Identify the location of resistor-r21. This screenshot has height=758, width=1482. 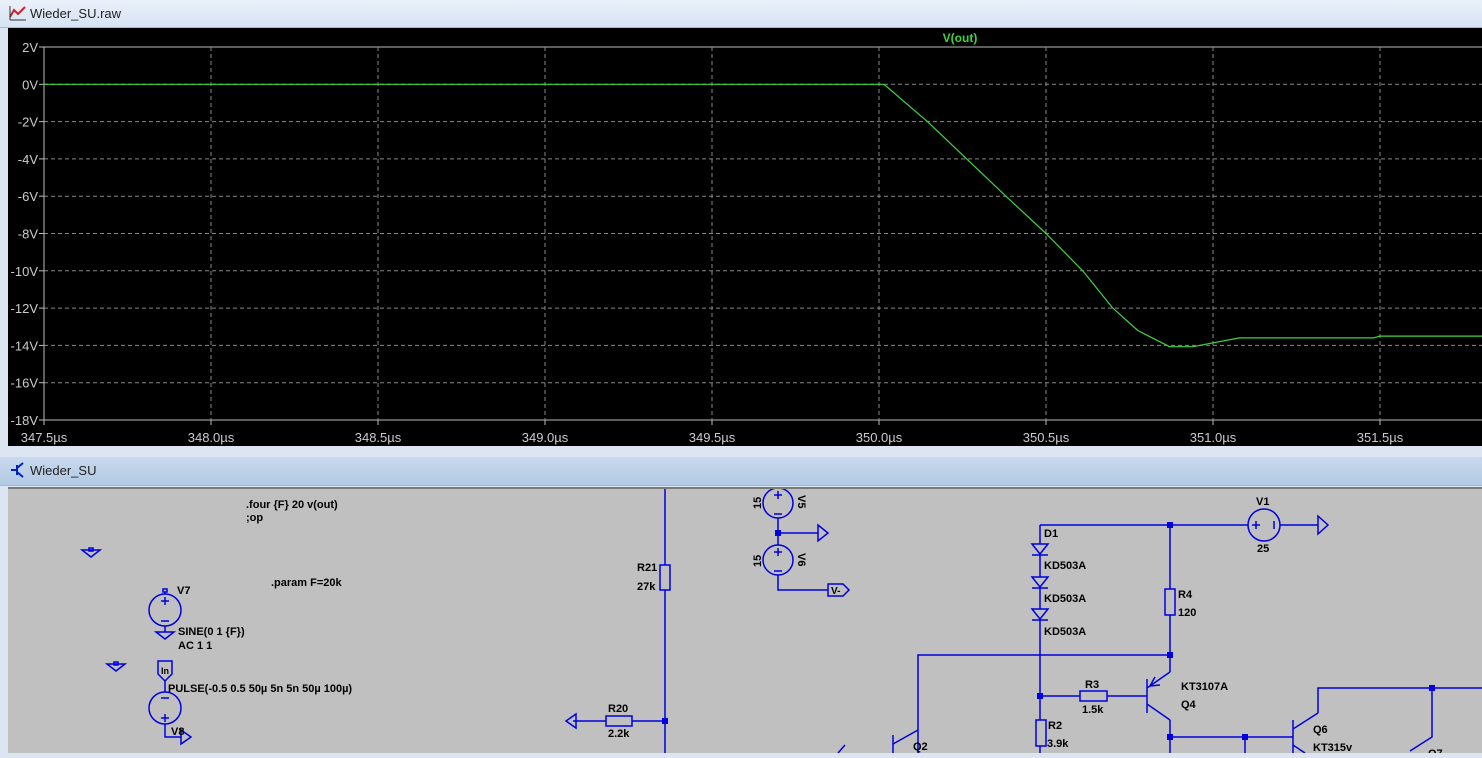
(665, 577).